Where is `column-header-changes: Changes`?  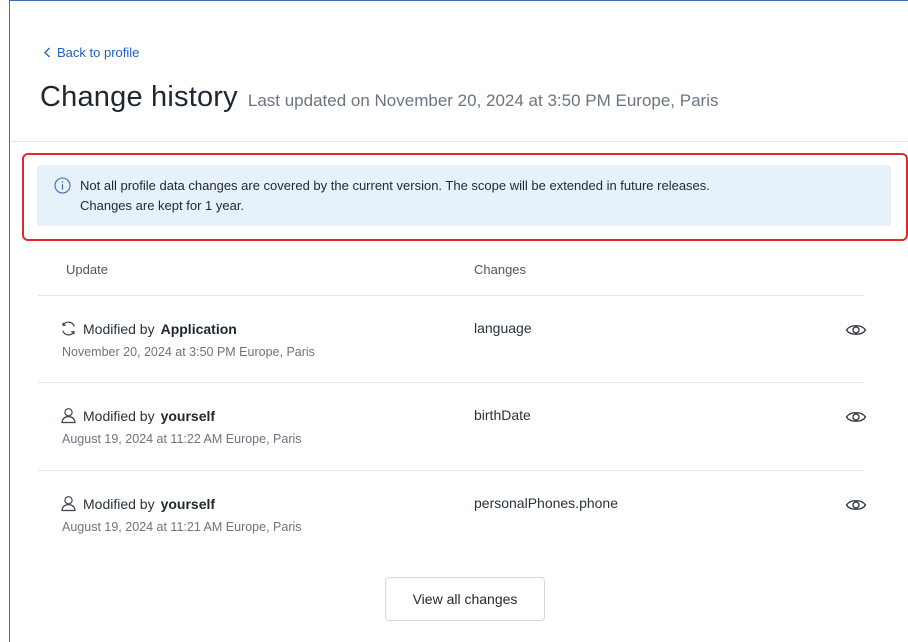
column-header-changes: Changes is located at coordinates (500, 269).